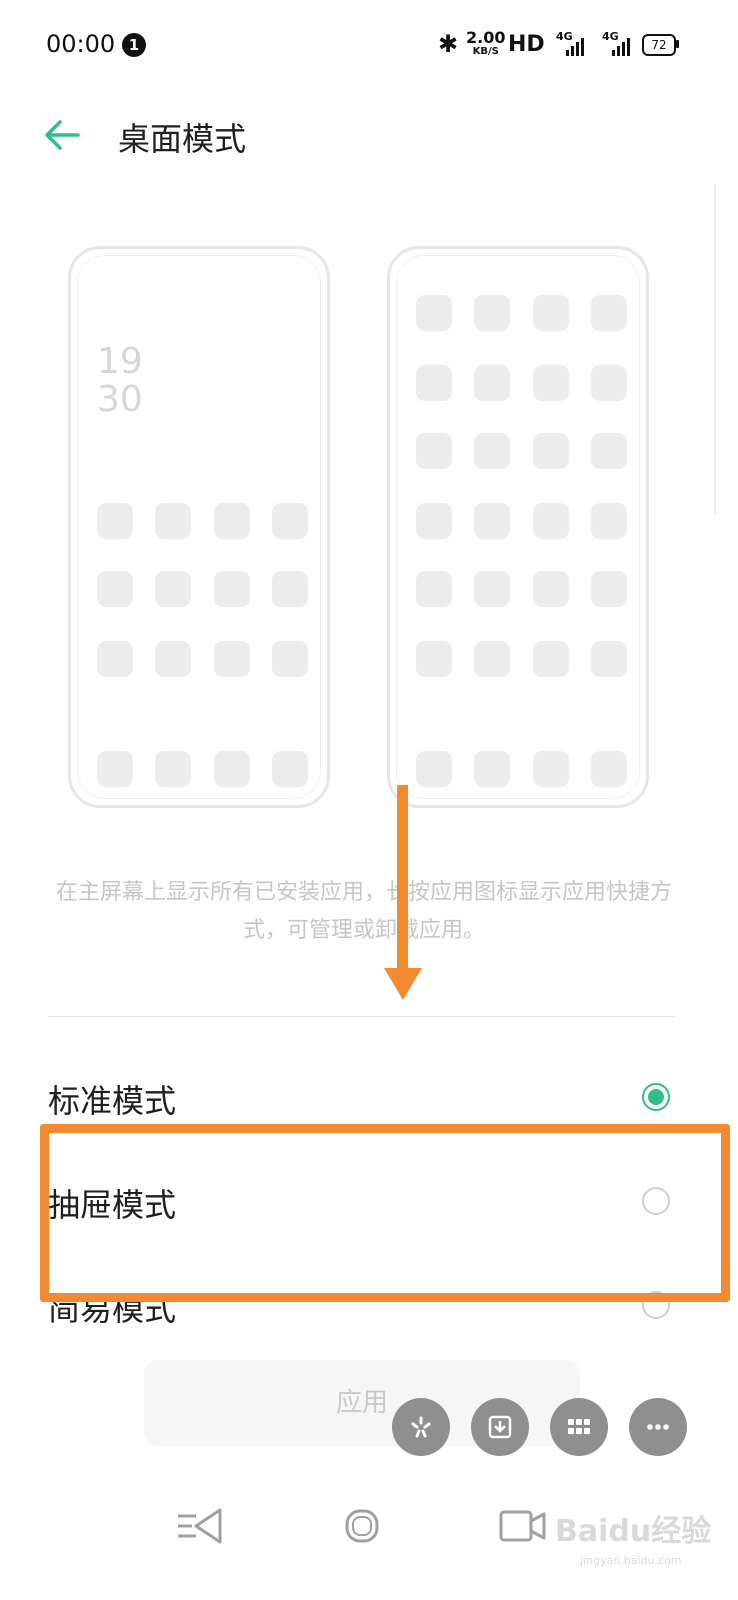 The height and width of the screenshot is (1600, 738). I want to click on signal-1-icon: 4G, so click(571, 43).